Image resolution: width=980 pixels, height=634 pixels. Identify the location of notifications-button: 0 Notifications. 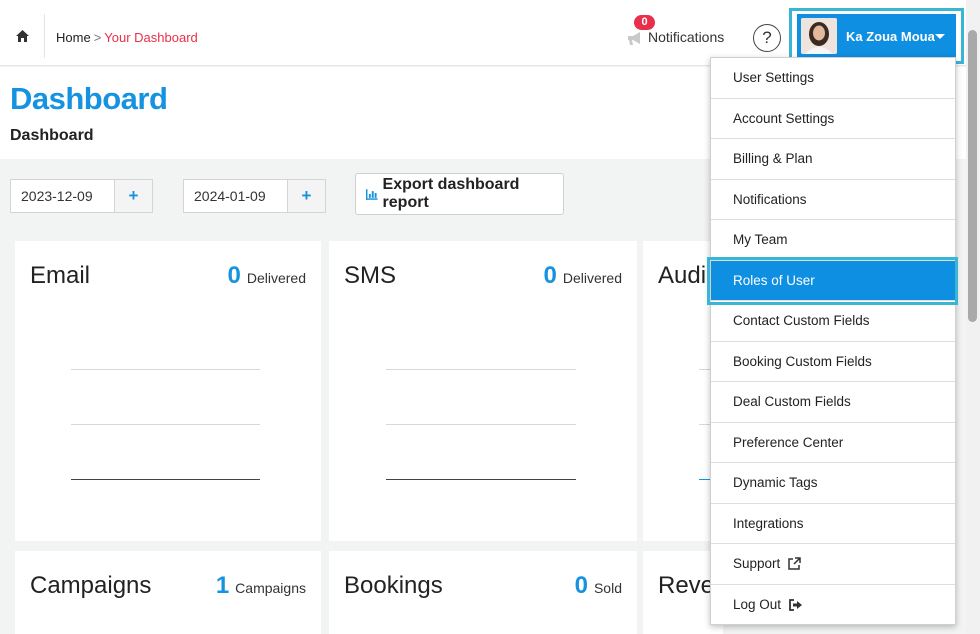
(675, 34).